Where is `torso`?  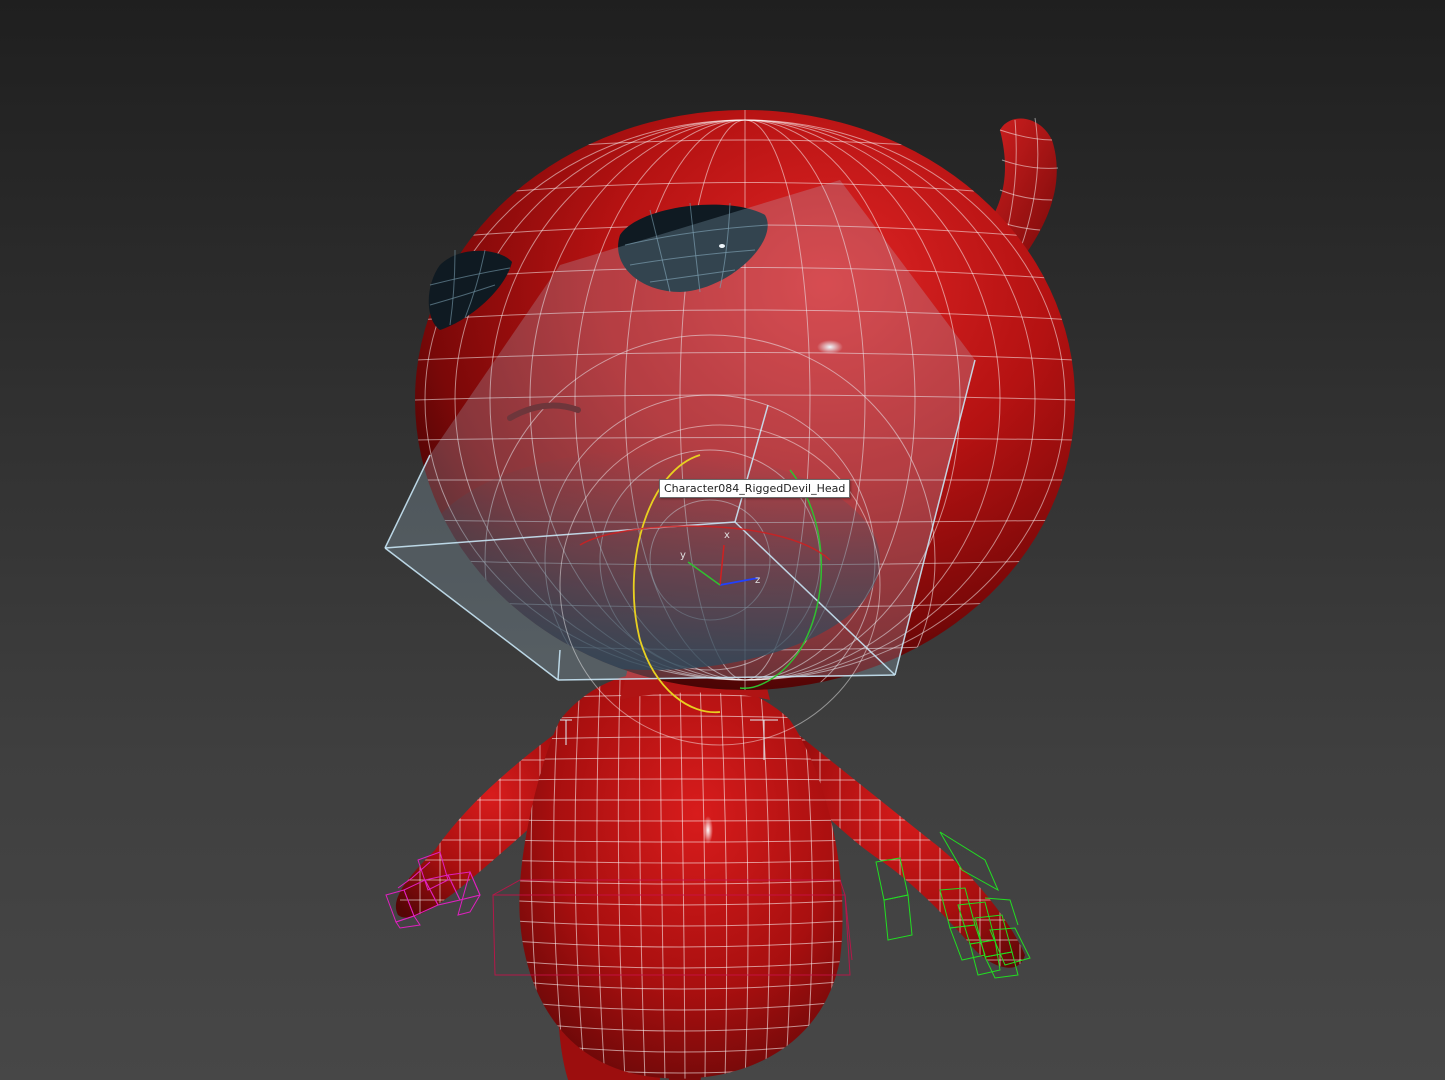 torso is located at coordinates (680, 875).